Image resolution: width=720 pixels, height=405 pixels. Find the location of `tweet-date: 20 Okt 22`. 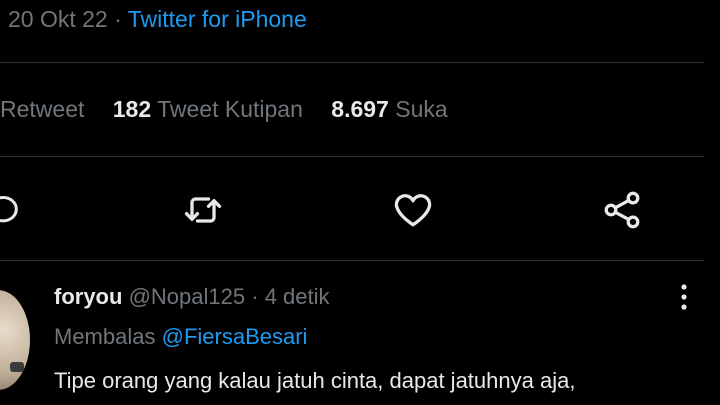

tweet-date: 20 Okt 22 is located at coordinates (58, 19).